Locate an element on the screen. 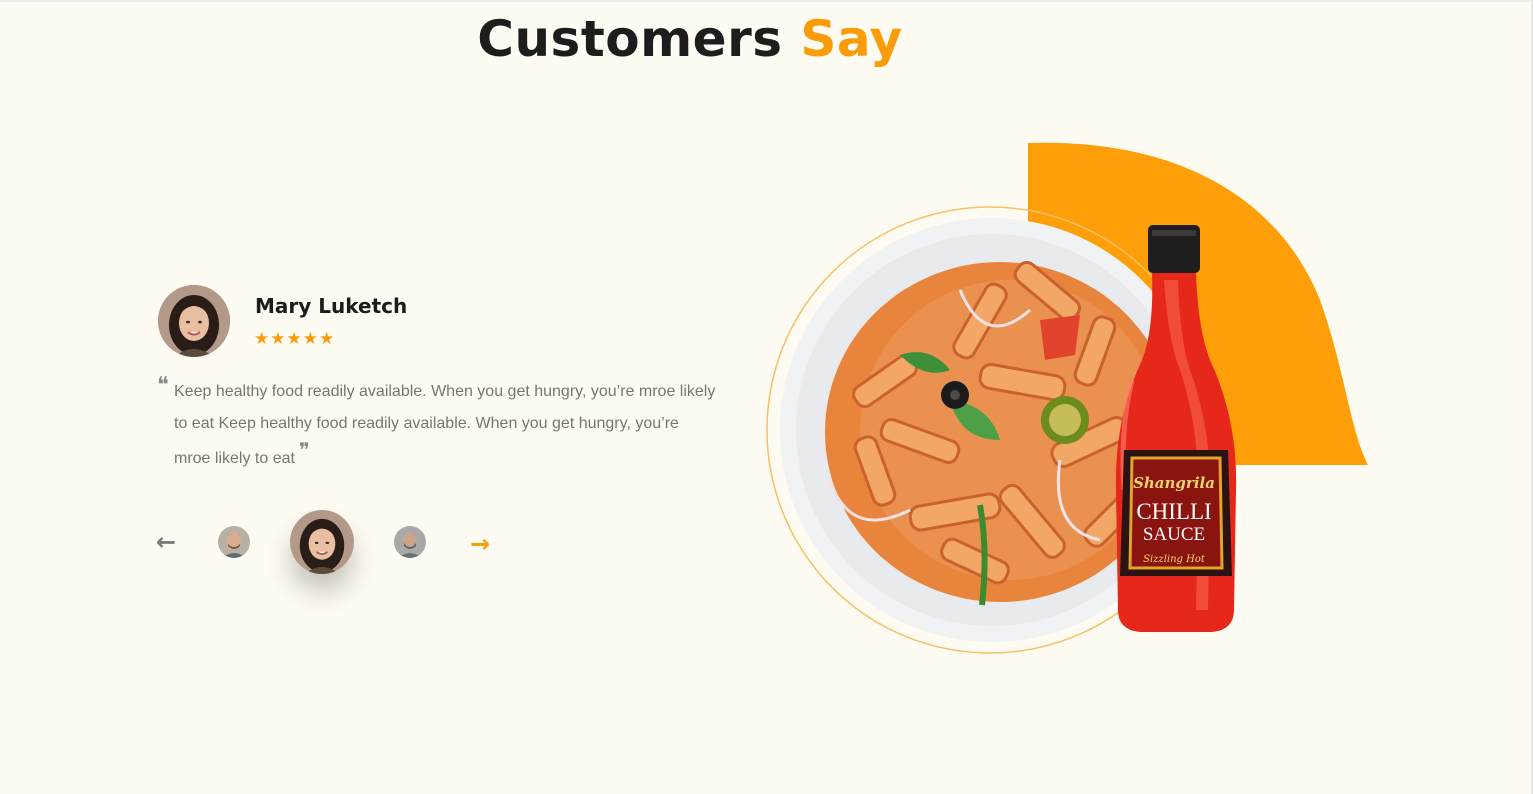 The width and height of the screenshot is (1533, 794). bottle-tagline: Sizzling Hot is located at coordinates (1174, 559).